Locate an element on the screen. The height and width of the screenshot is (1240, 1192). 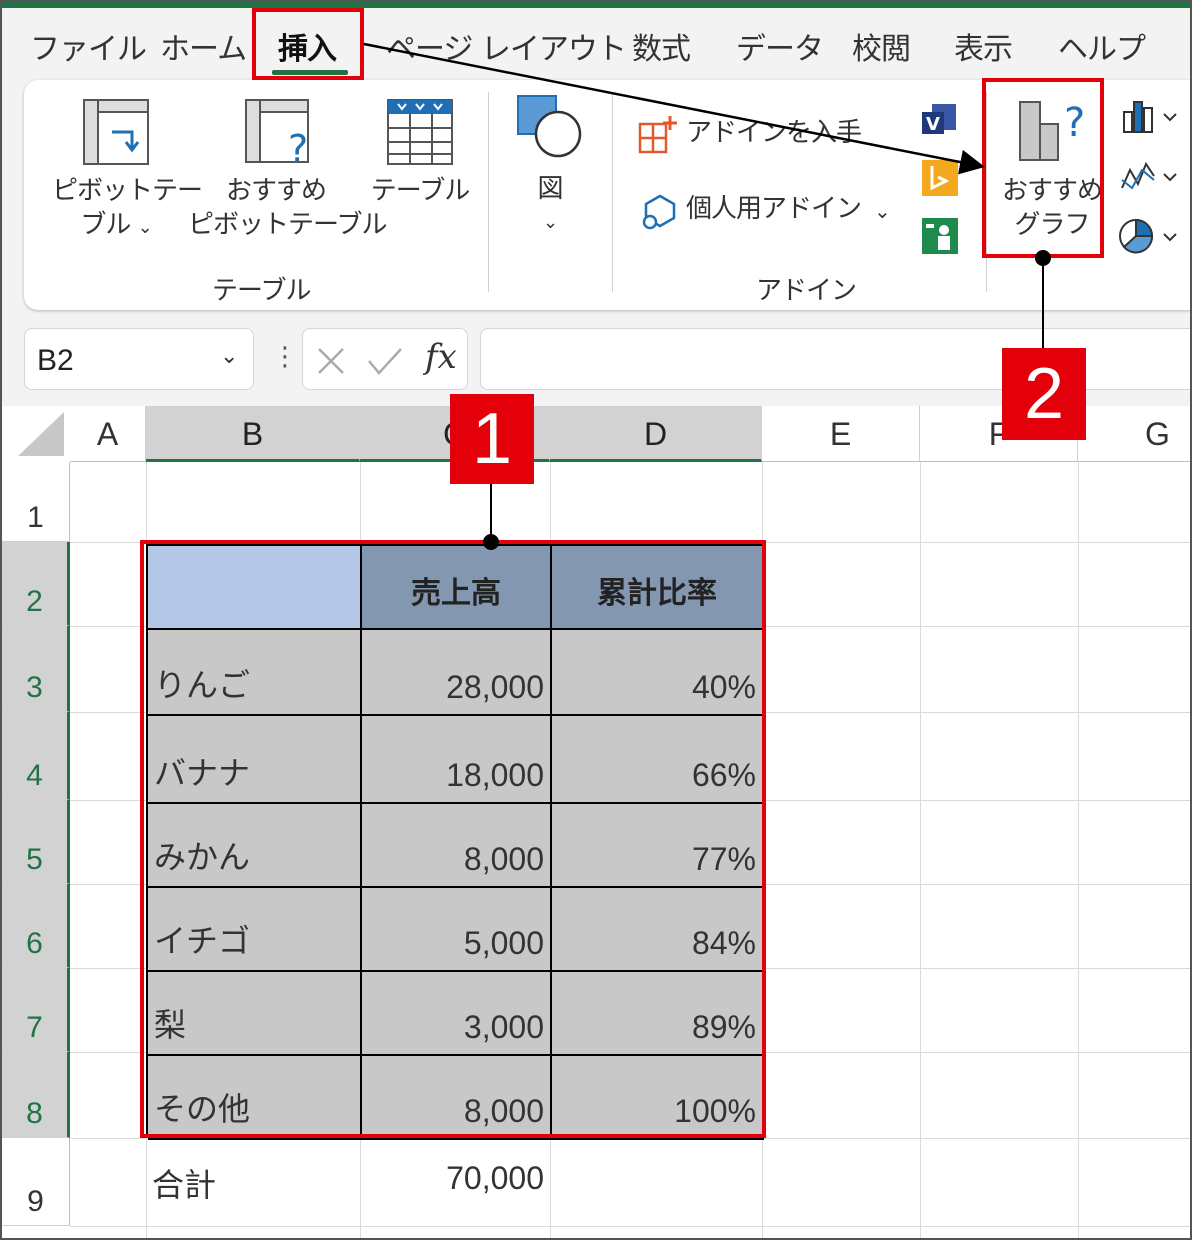
step-2-badge: 2 is located at coordinates (1044, 394).